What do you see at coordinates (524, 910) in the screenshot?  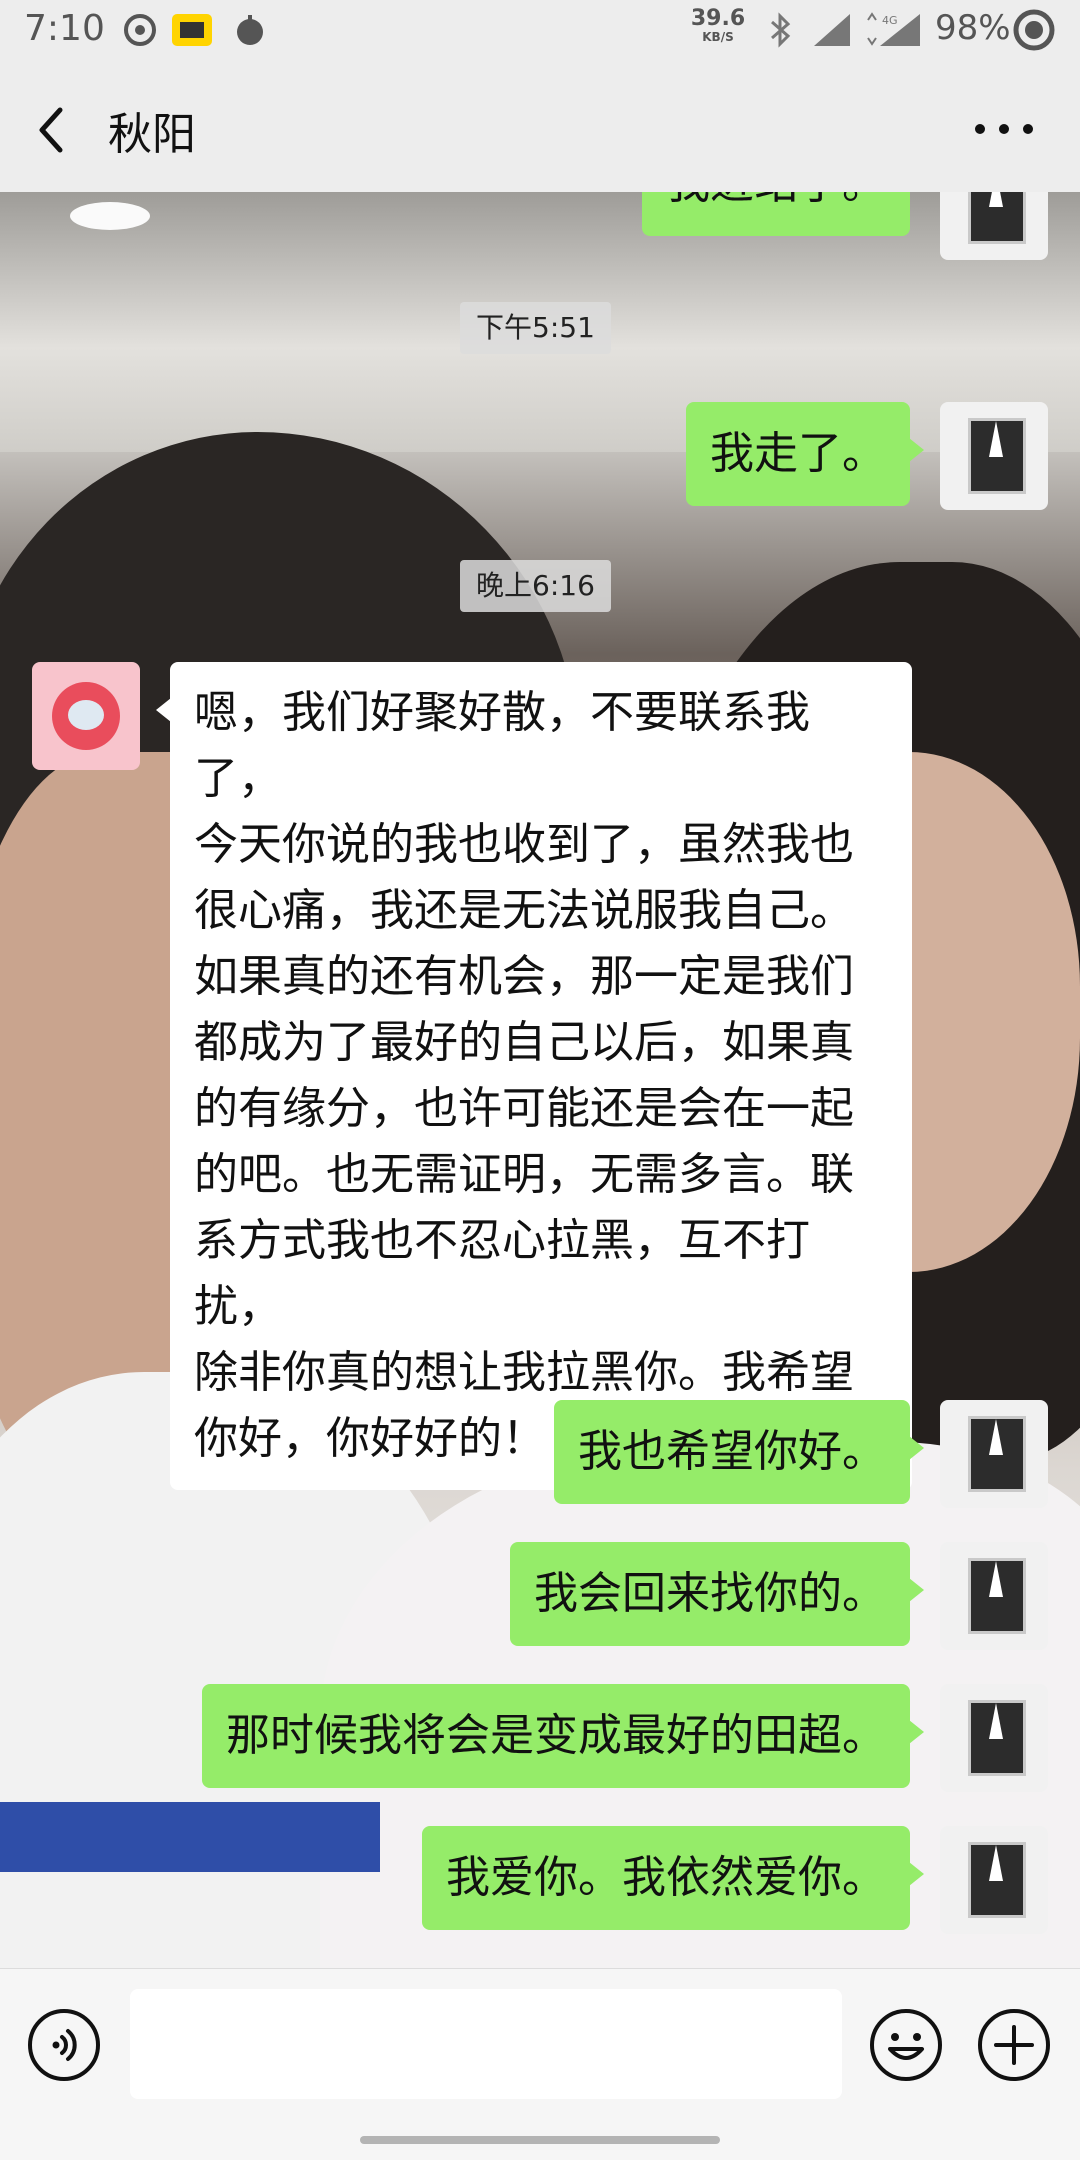 I see `message-line: 很心痛，我还是无法说服我自己。` at bounding box center [524, 910].